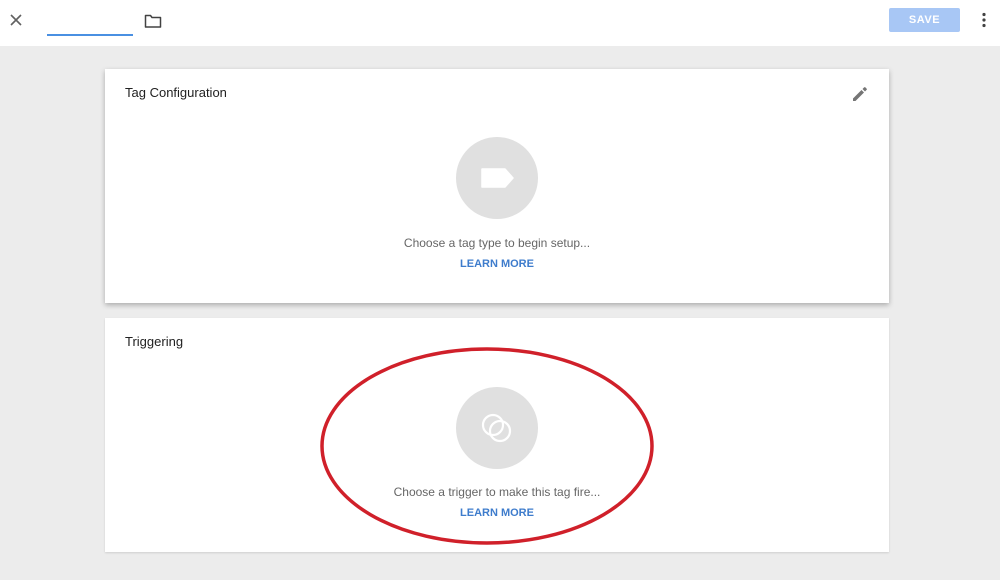  I want to click on top-toolbar: SAVE, so click(500, 23).